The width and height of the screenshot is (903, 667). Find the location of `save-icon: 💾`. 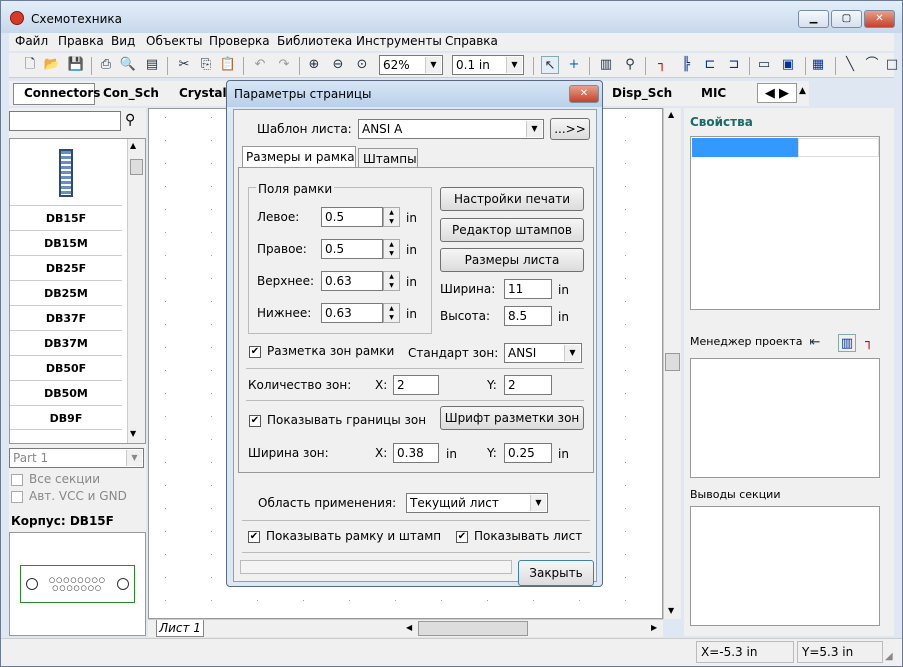

save-icon: 💾 is located at coordinates (76, 65).